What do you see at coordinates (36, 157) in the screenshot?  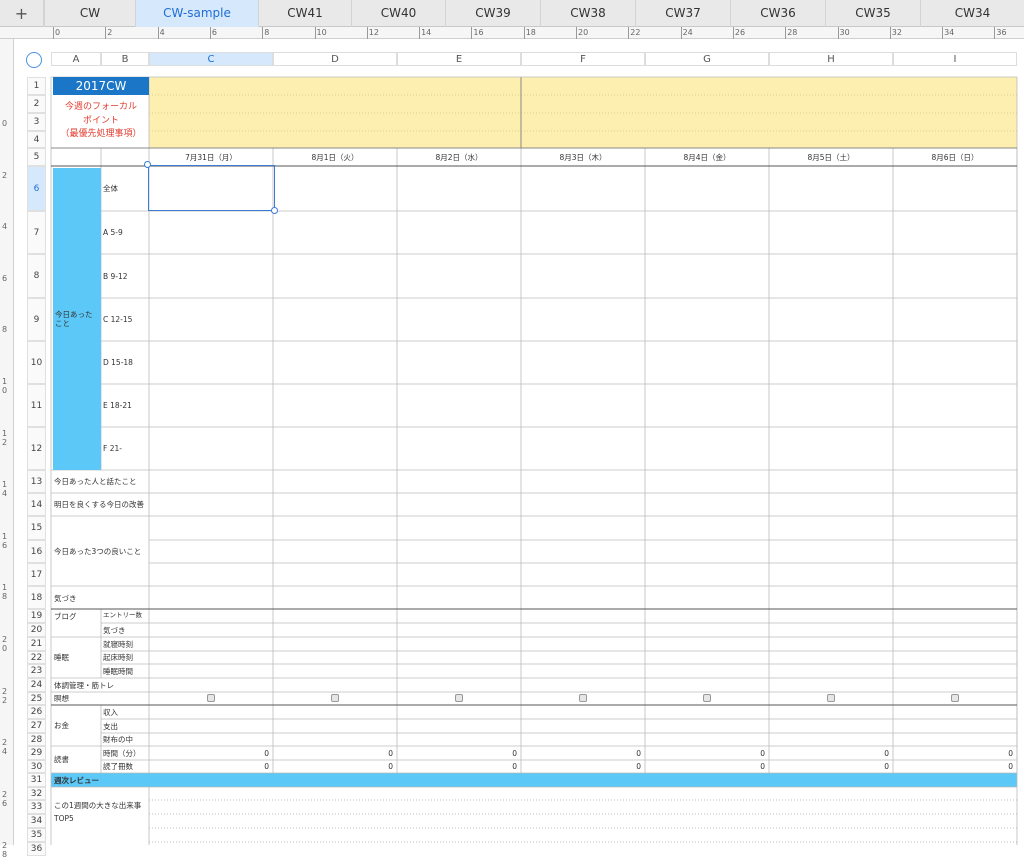 I see `row-header-5: 5` at bounding box center [36, 157].